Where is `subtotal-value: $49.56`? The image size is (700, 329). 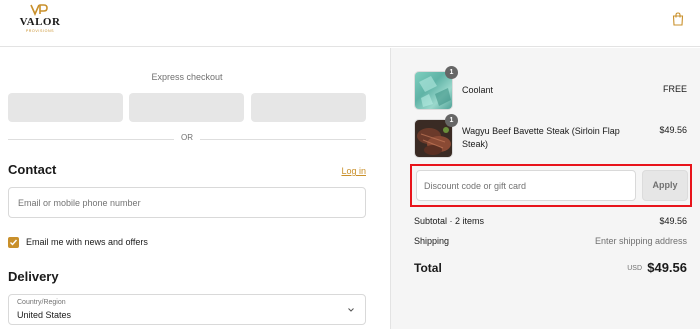 subtotal-value: $49.56 is located at coordinates (673, 221).